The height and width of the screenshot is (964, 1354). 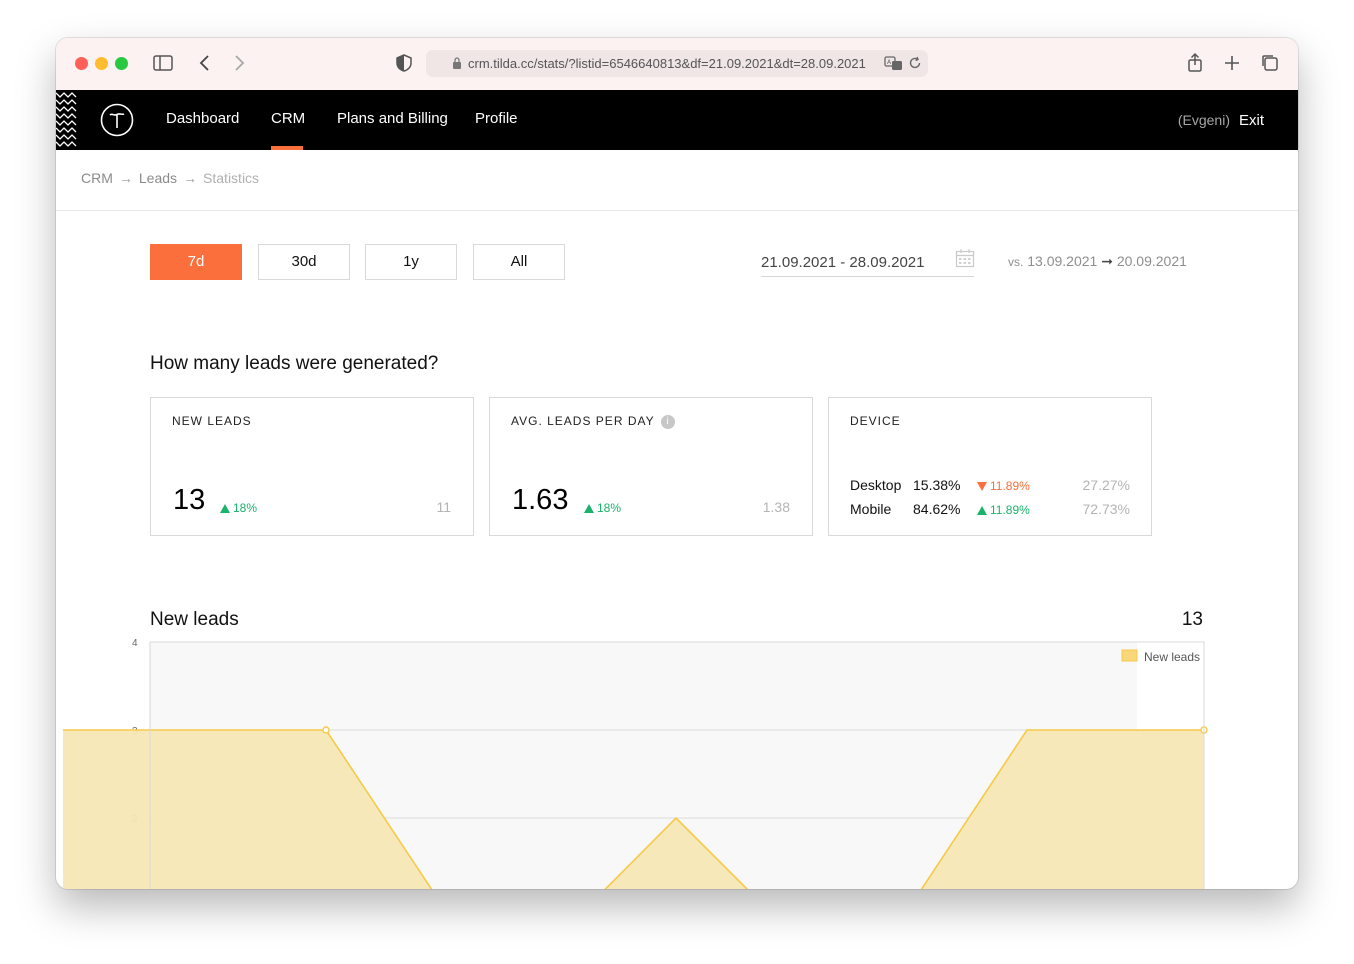 I want to click on chart-legend-swatch, so click(x=1129, y=655).